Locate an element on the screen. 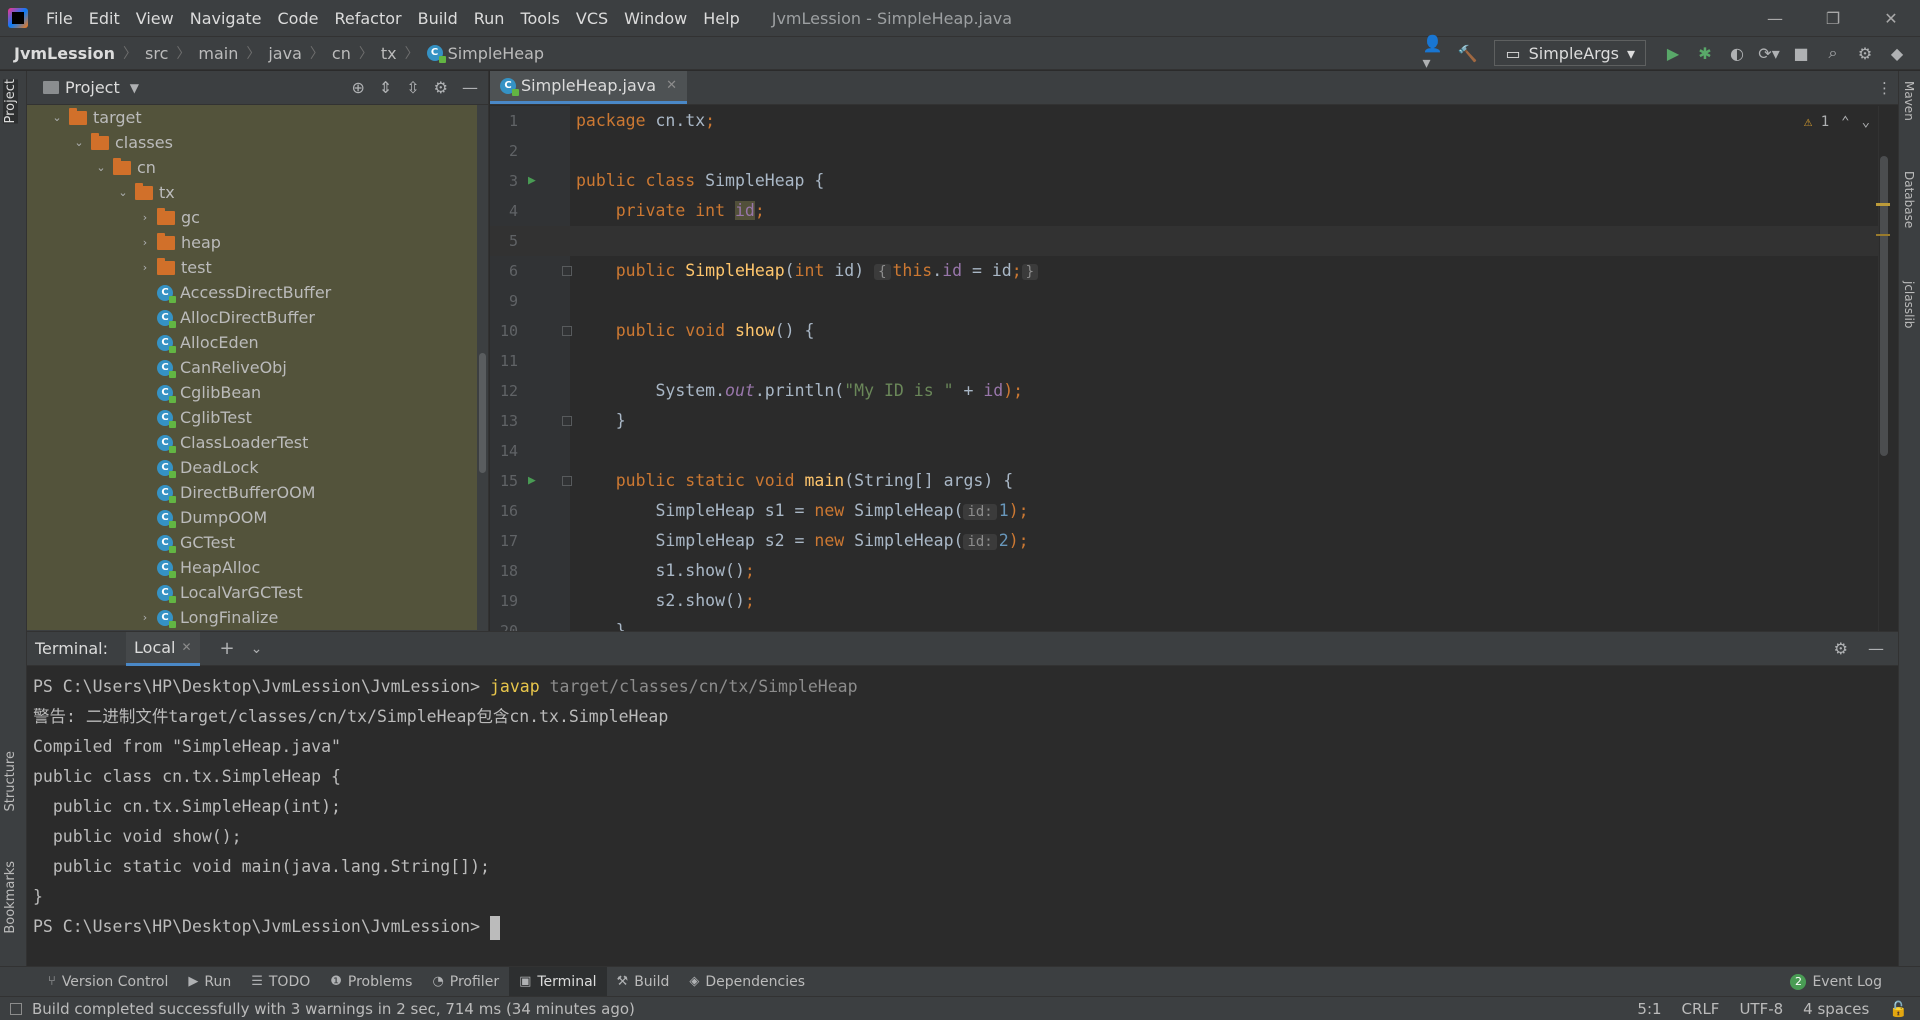 The height and width of the screenshot is (1020, 1920). project-scrollbar is located at coordinates (482, 413).